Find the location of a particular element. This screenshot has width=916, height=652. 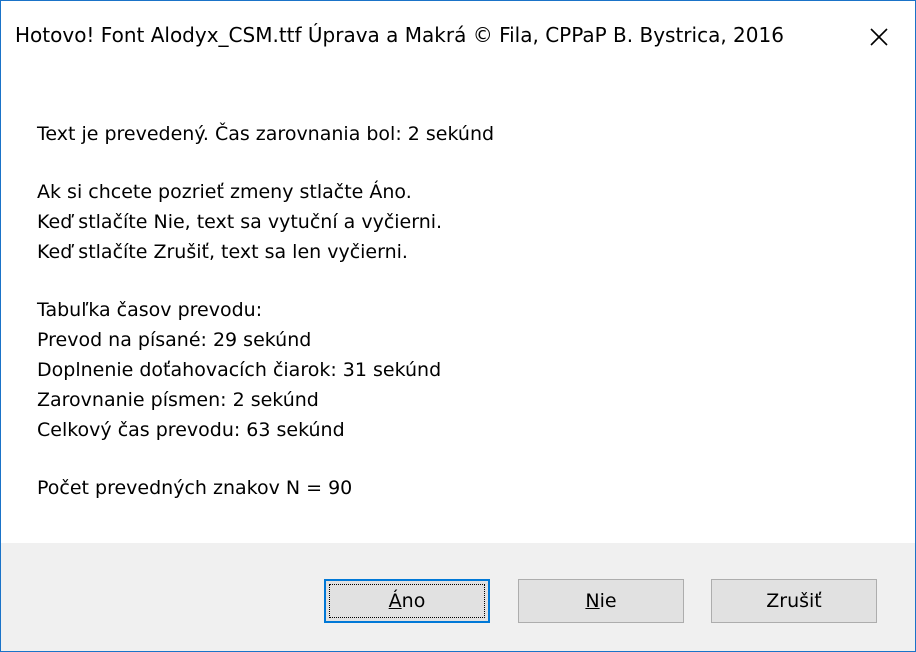

time-entry: Celkový čas prevodu: 63 sekúnd is located at coordinates (191, 430).